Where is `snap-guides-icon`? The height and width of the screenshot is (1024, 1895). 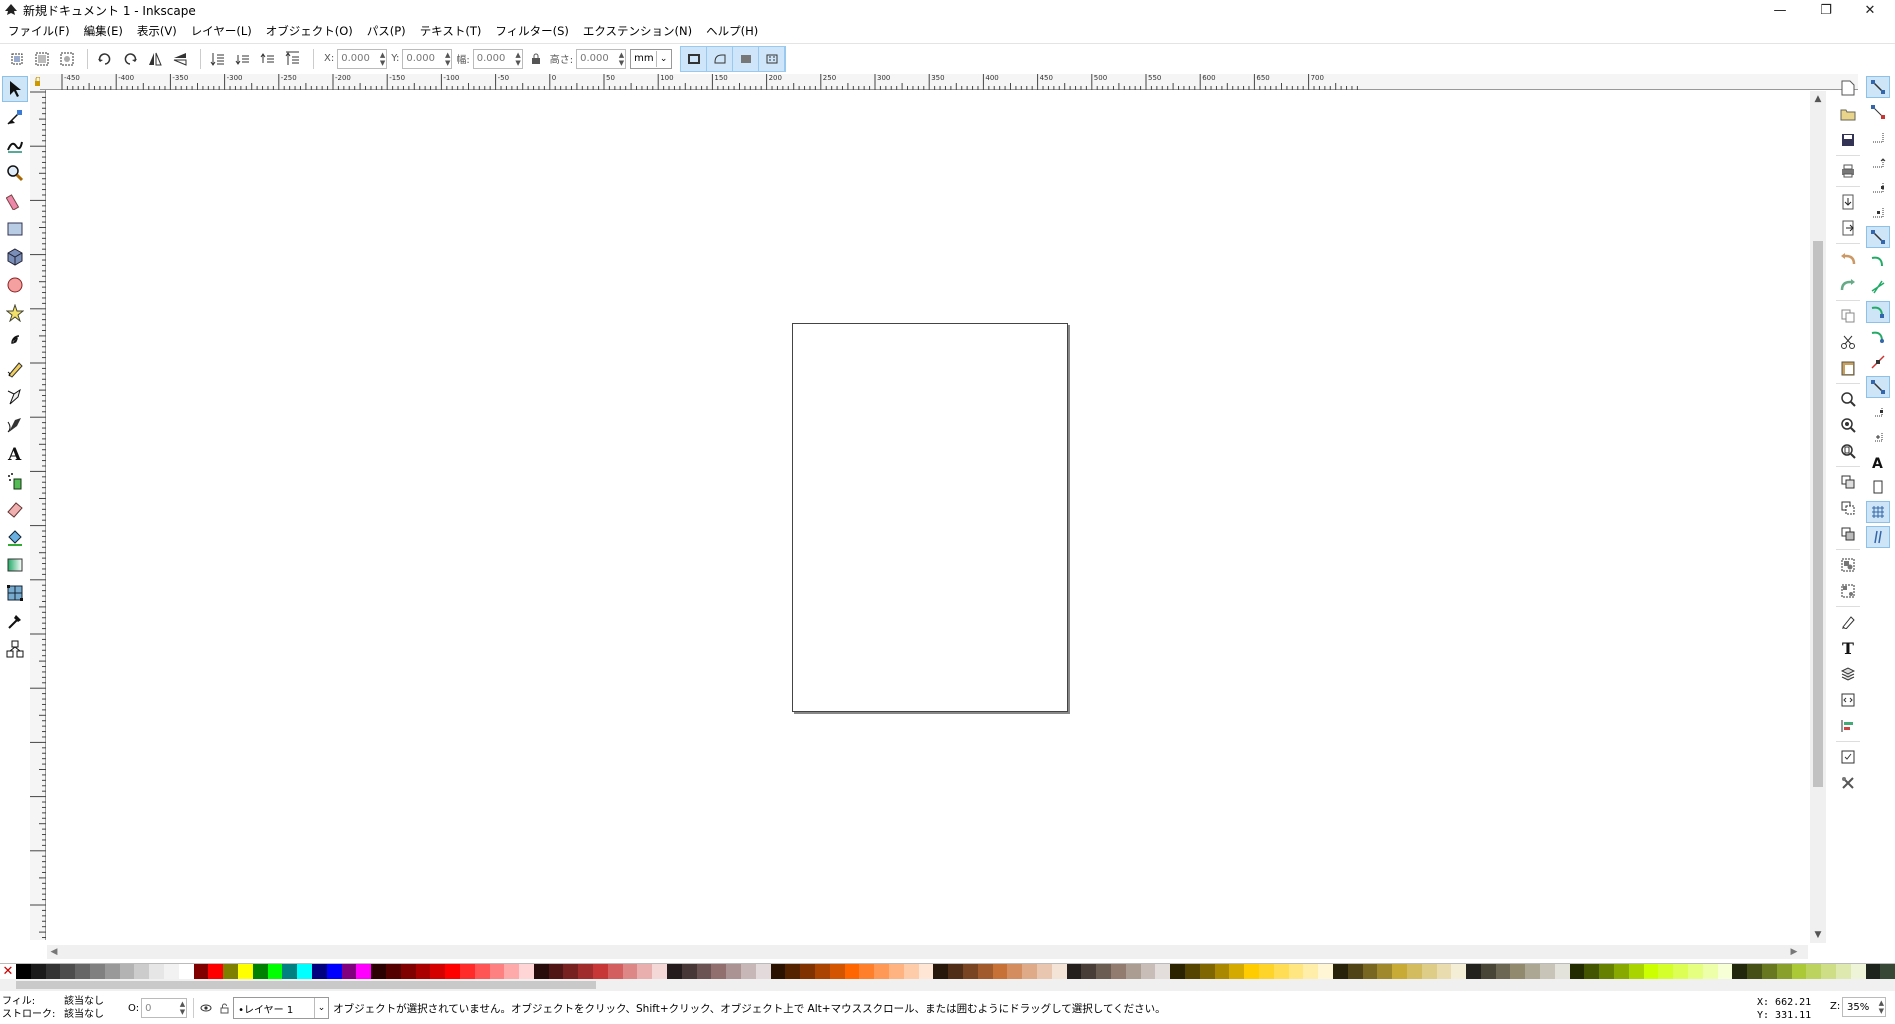
snap-guides-icon is located at coordinates (1878, 537).